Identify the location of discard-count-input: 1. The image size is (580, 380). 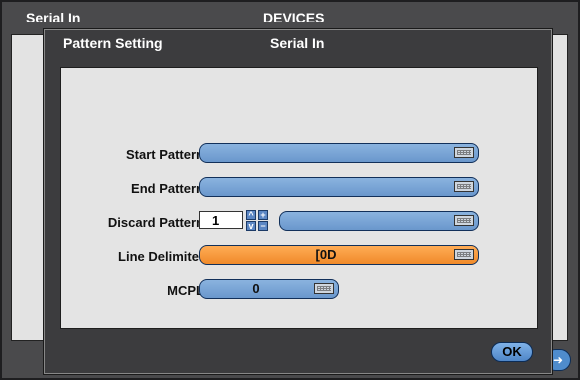
(221, 220).